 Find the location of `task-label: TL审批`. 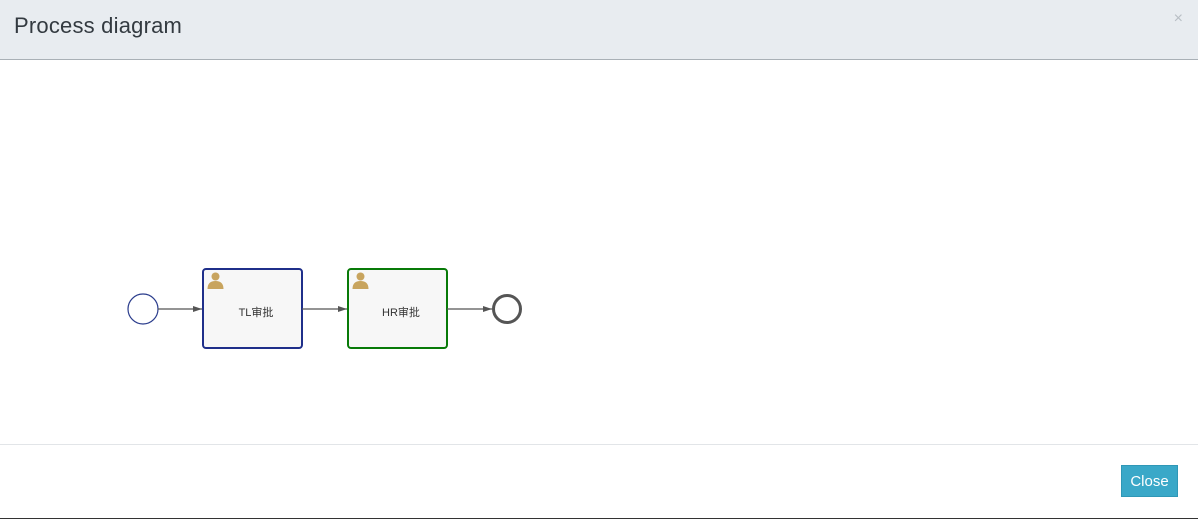

task-label: TL审批 is located at coordinates (256, 312).